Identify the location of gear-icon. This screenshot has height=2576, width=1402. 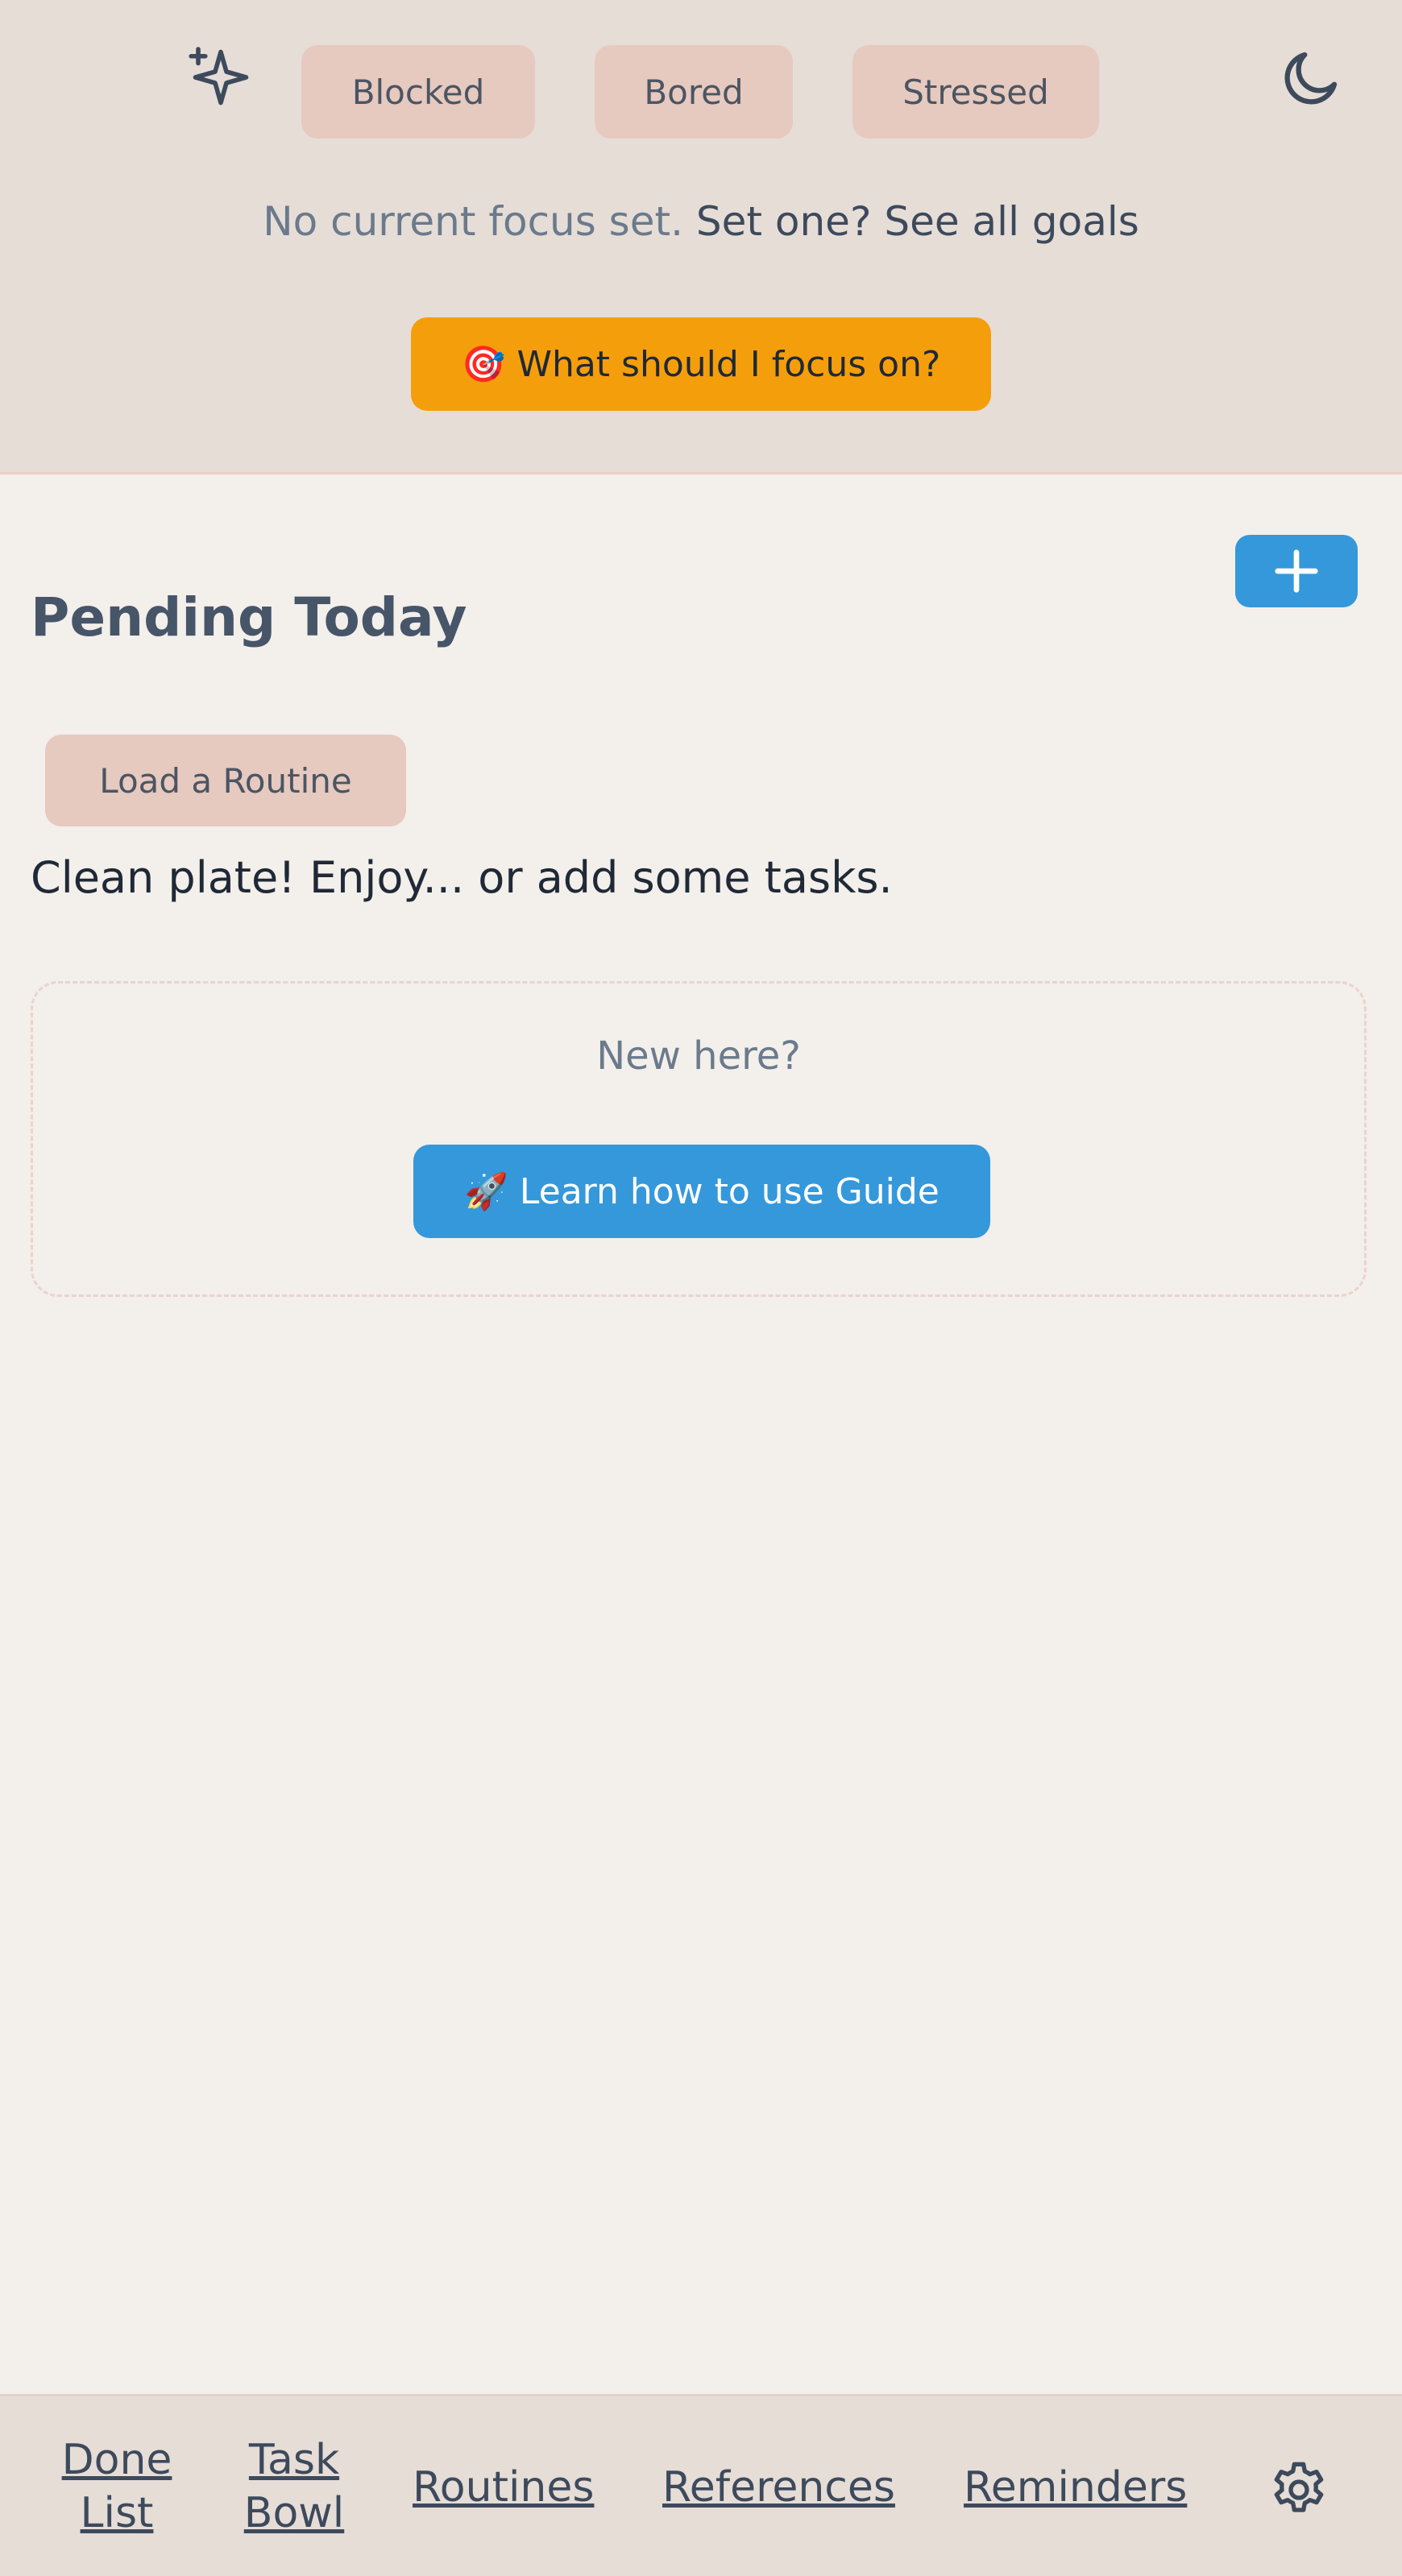
(1299, 2490).